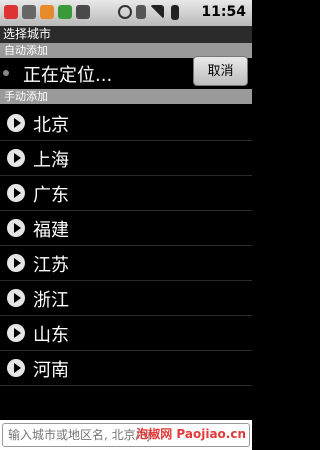 Image resolution: width=320 pixels, height=450 pixels. What do you see at coordinates (29, 12) in the screenshot?
I see `android-icon` at bounding box center [29, 12].